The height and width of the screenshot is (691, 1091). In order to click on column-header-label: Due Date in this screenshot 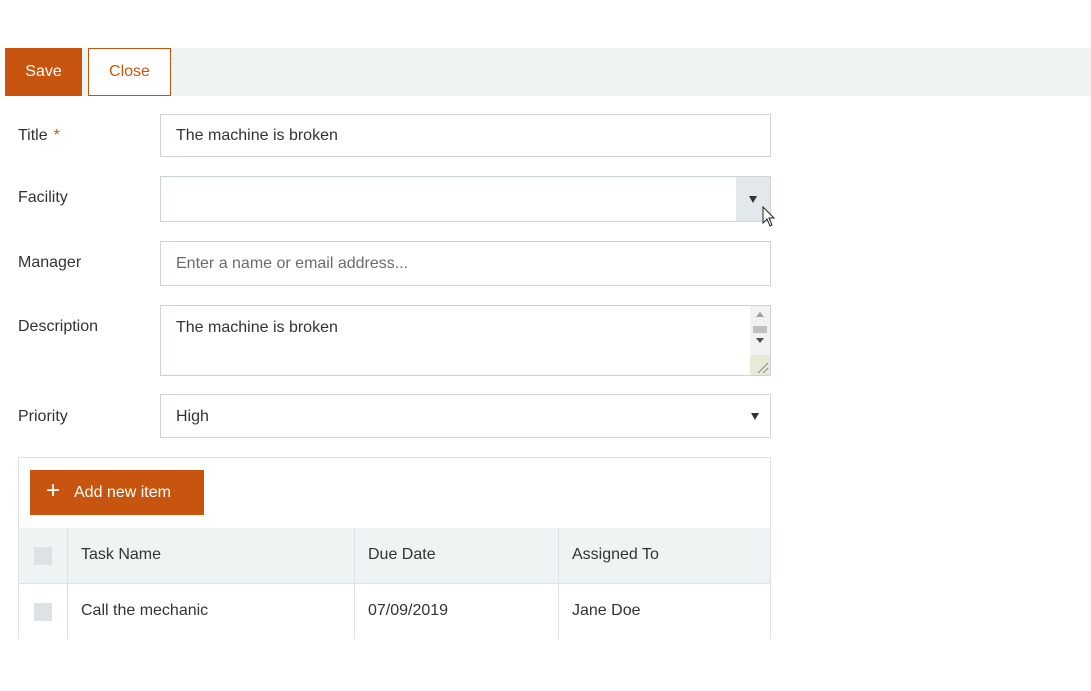, I will do `click(402, 554)`.